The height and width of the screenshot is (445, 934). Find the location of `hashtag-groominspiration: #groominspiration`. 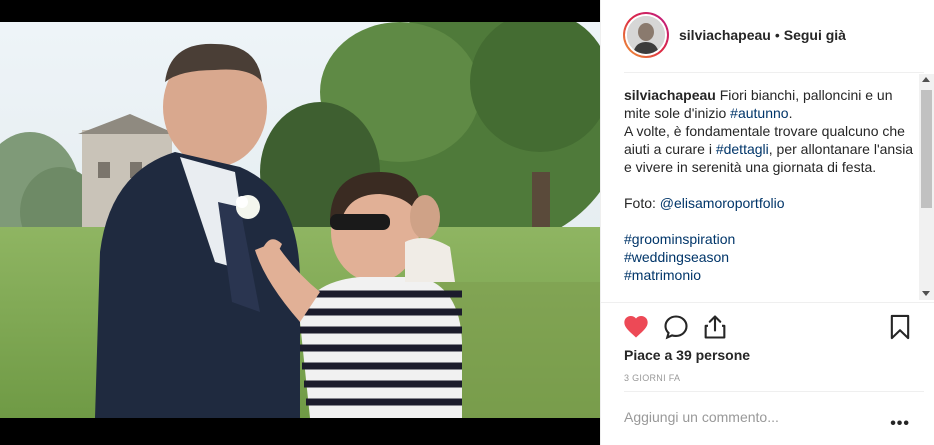

hashtag-groominspiration: #groominspiration is located at coordinates (679, 239).